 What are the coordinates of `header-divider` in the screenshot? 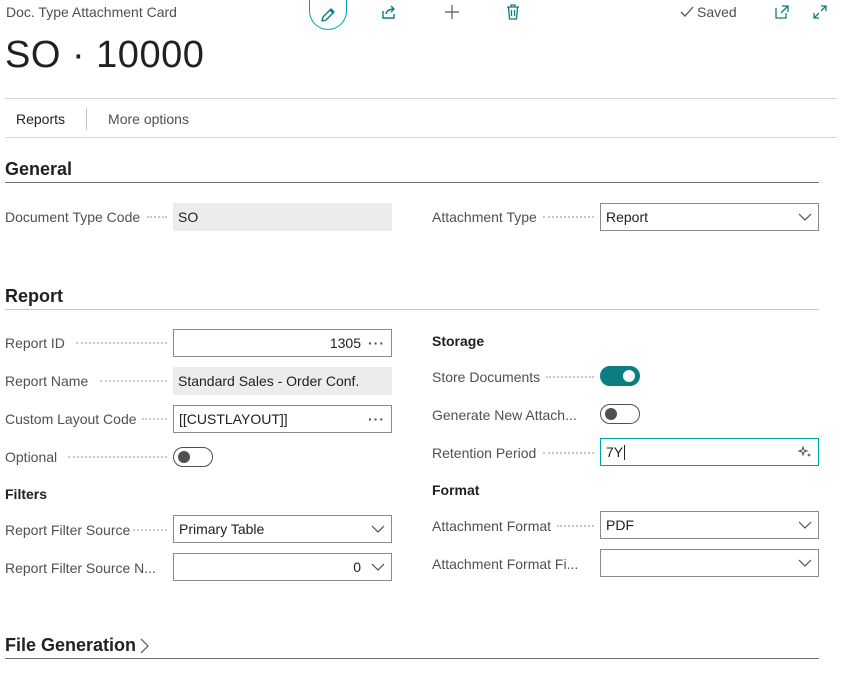 It's located at (421, 98).